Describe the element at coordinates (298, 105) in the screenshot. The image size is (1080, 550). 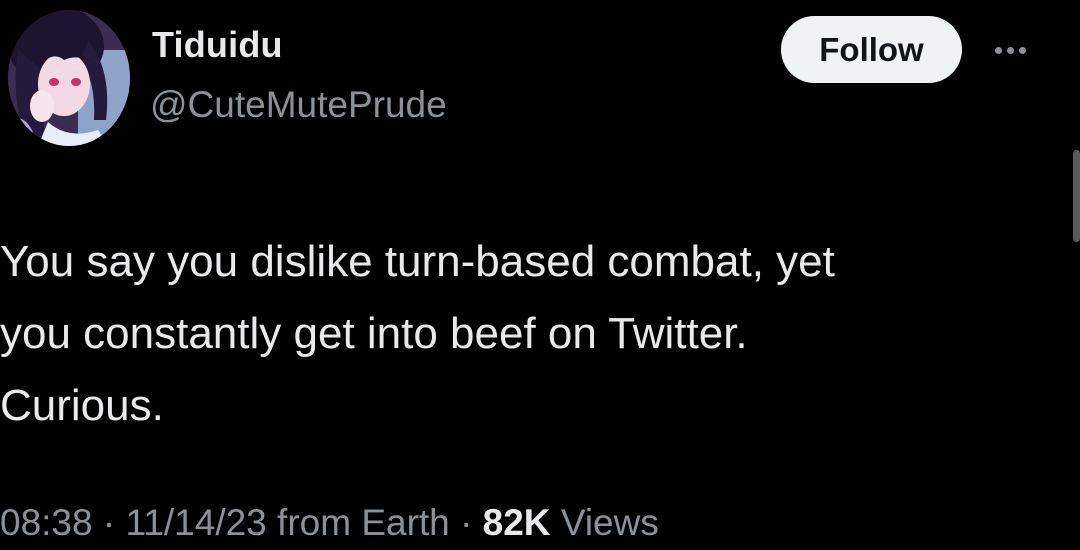
I see `author-handle: @CuteMutePrude` at that location.